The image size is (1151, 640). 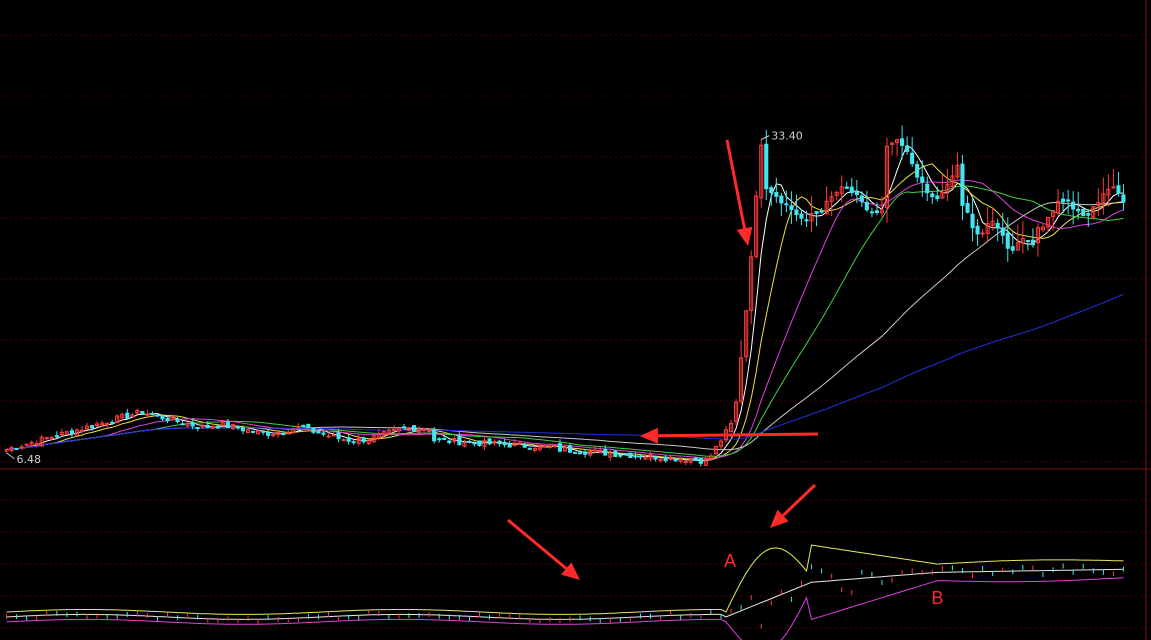 I want to click on min-price-pointer, so click(x=10, y=456).